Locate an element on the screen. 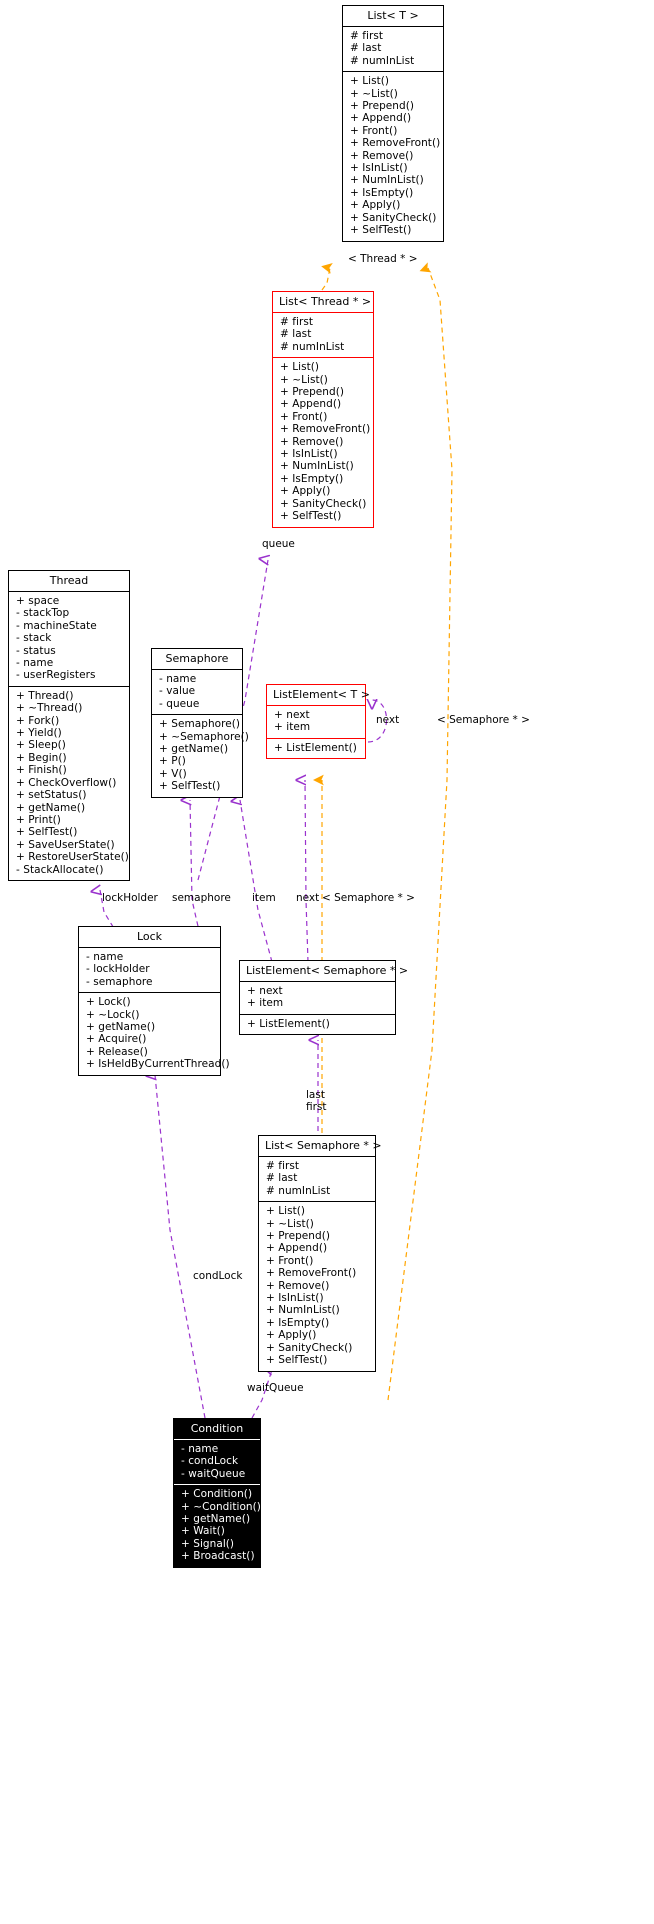  edge-label-waitqueue: waitQueue is located at coordinates (275, 1388).